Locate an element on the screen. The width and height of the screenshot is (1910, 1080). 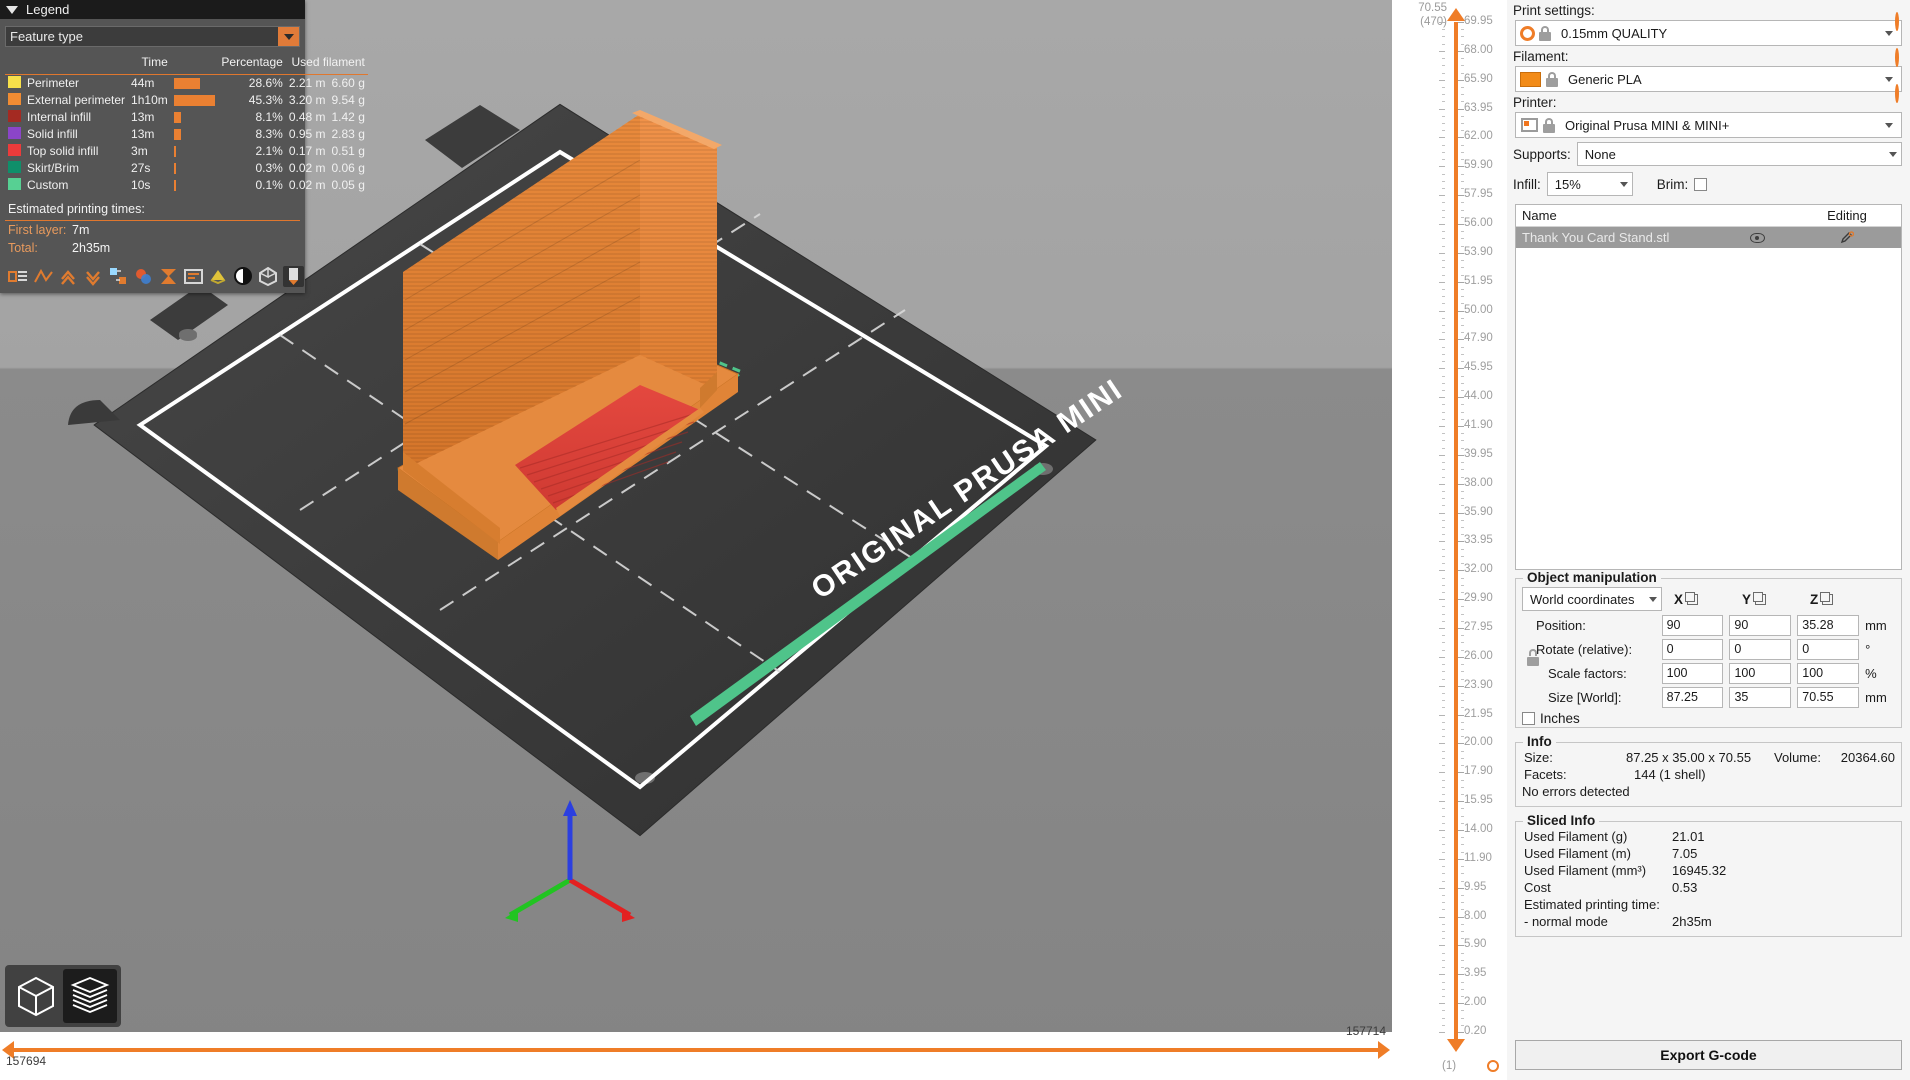
lock-icon is located at coordinates (1549, 125).